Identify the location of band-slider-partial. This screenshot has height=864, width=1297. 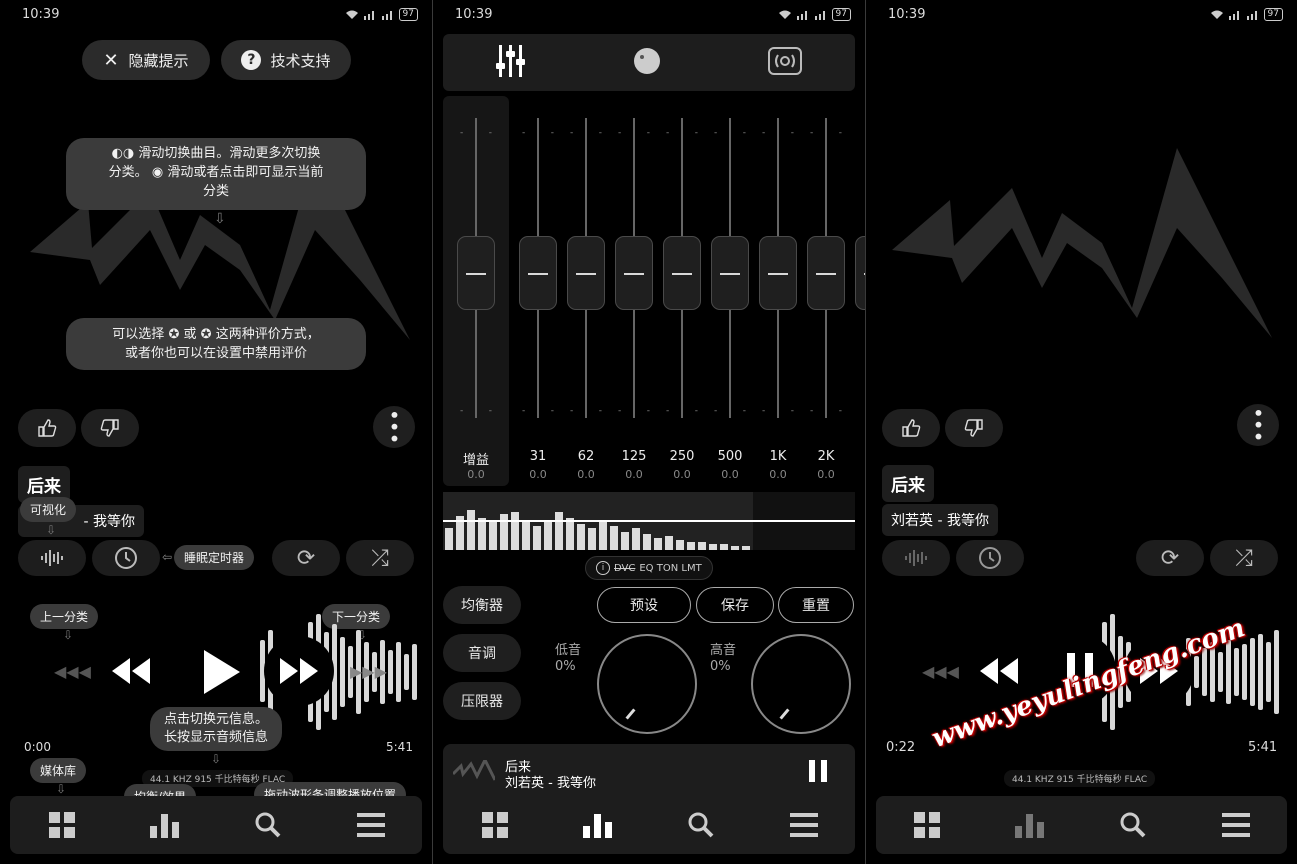
(859, 278).